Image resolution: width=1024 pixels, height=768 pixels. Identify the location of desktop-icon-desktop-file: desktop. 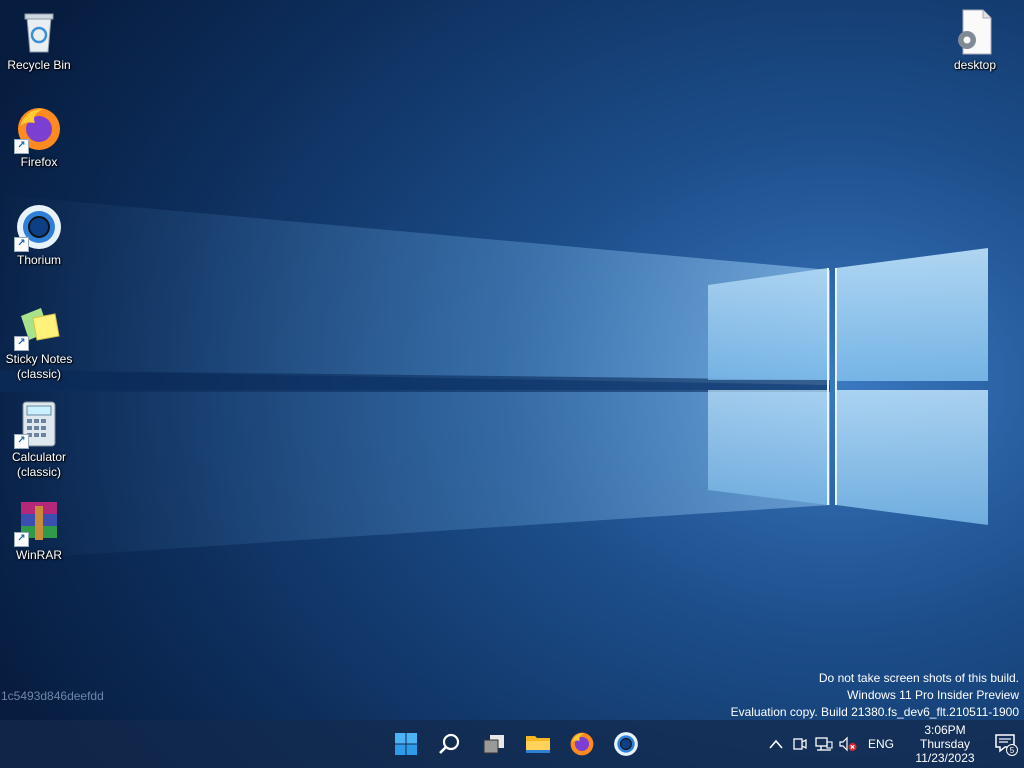
(975, 40).